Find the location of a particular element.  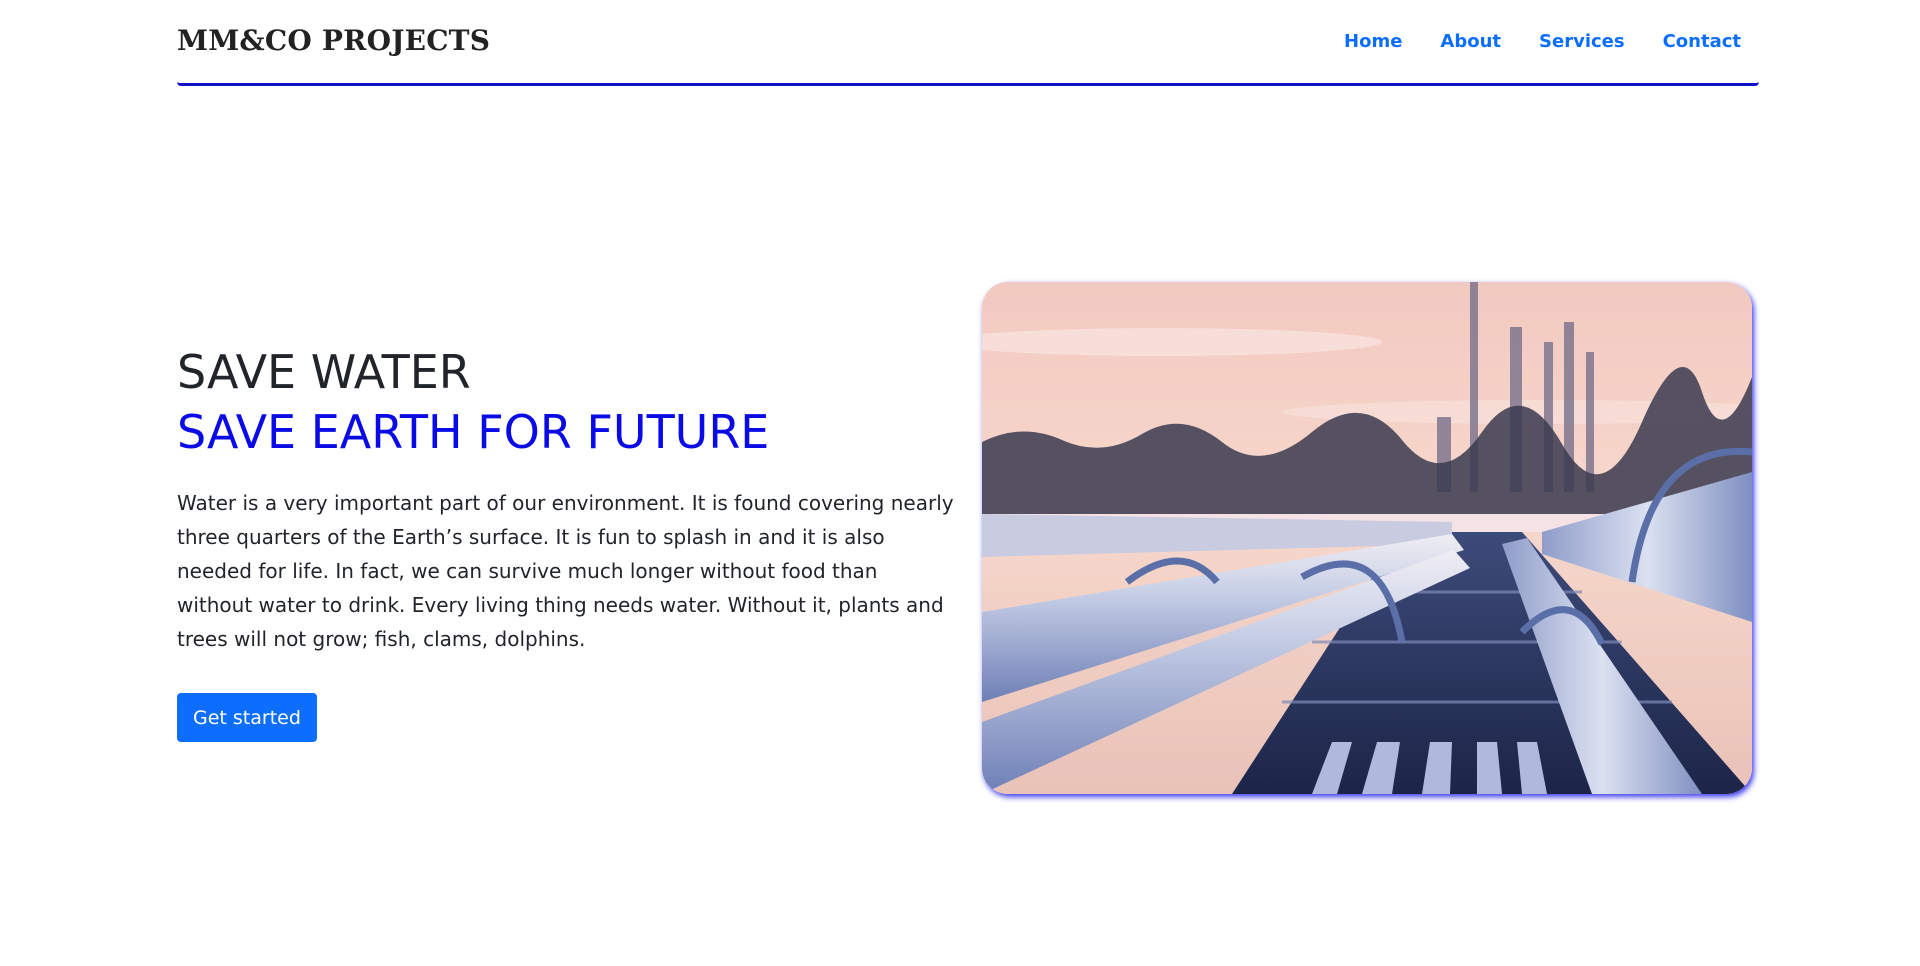

nav-about: About is located at coordinates (1470, 41).